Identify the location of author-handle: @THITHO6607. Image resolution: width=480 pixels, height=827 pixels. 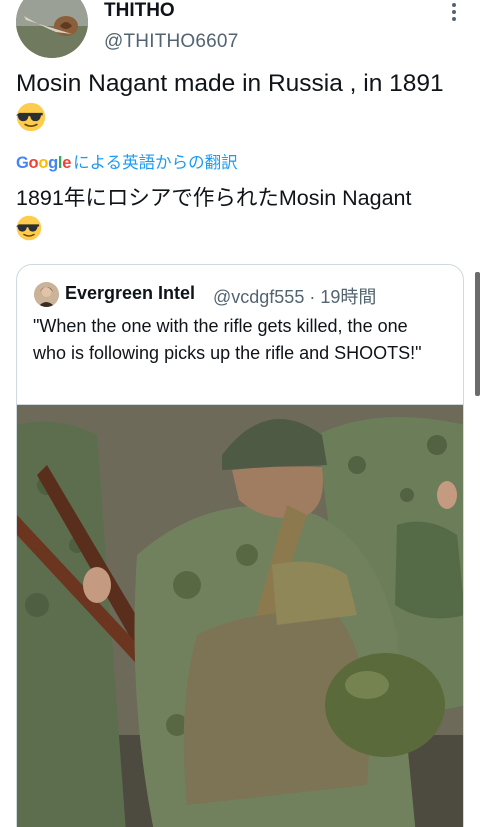
(171, 42).